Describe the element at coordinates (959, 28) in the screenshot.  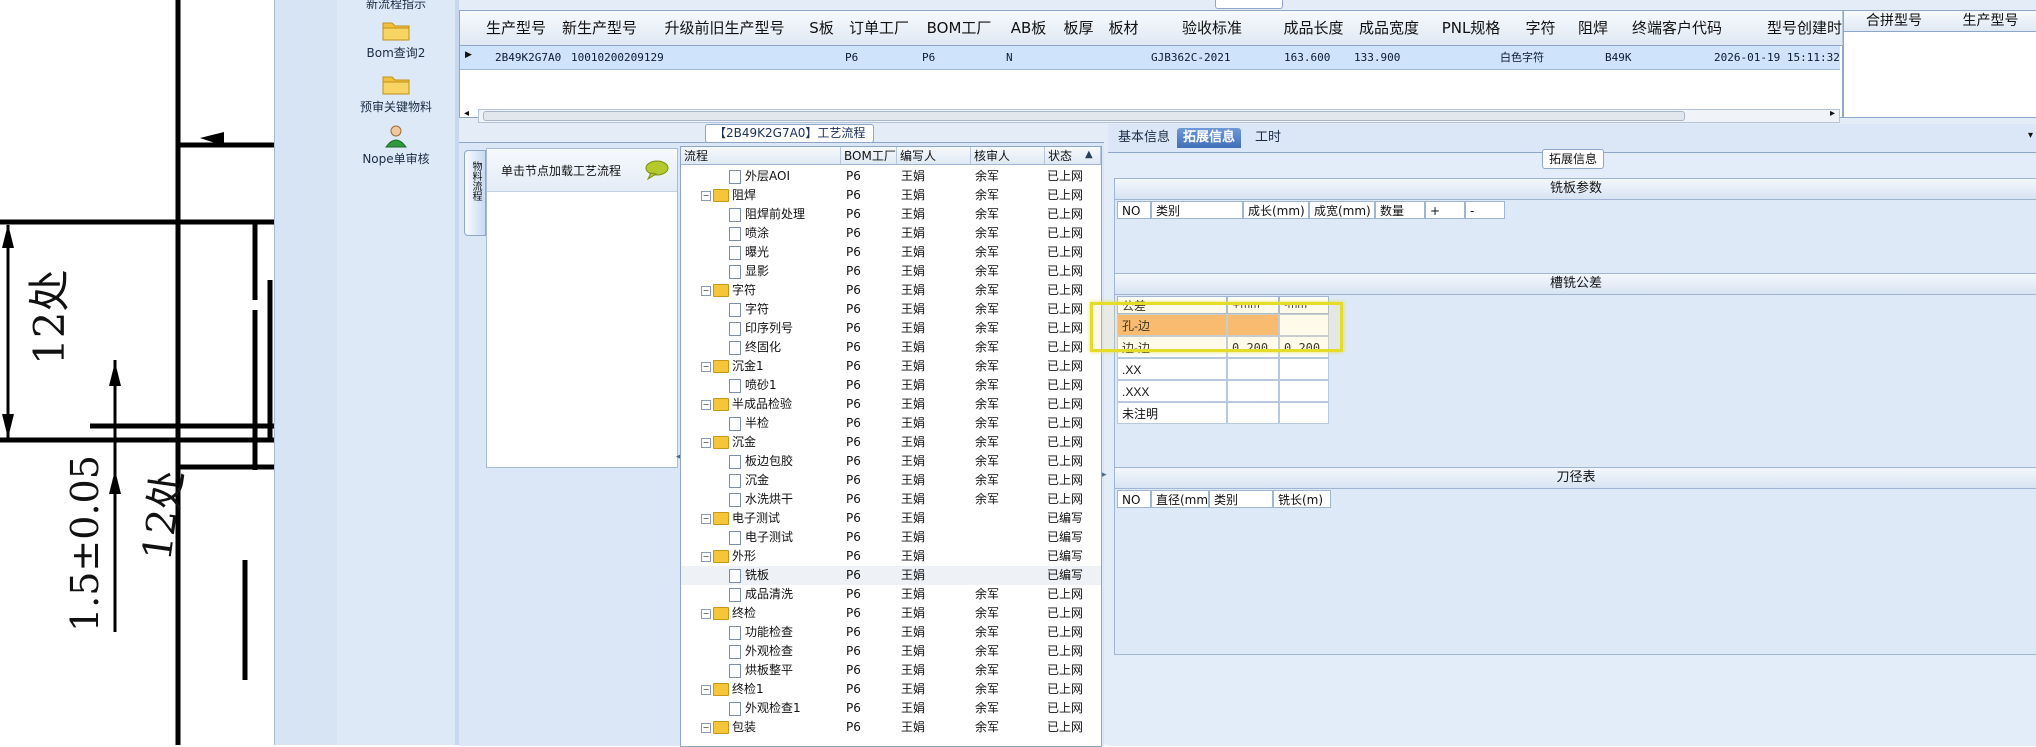
I see `col-header: BOM工厂` at that location.